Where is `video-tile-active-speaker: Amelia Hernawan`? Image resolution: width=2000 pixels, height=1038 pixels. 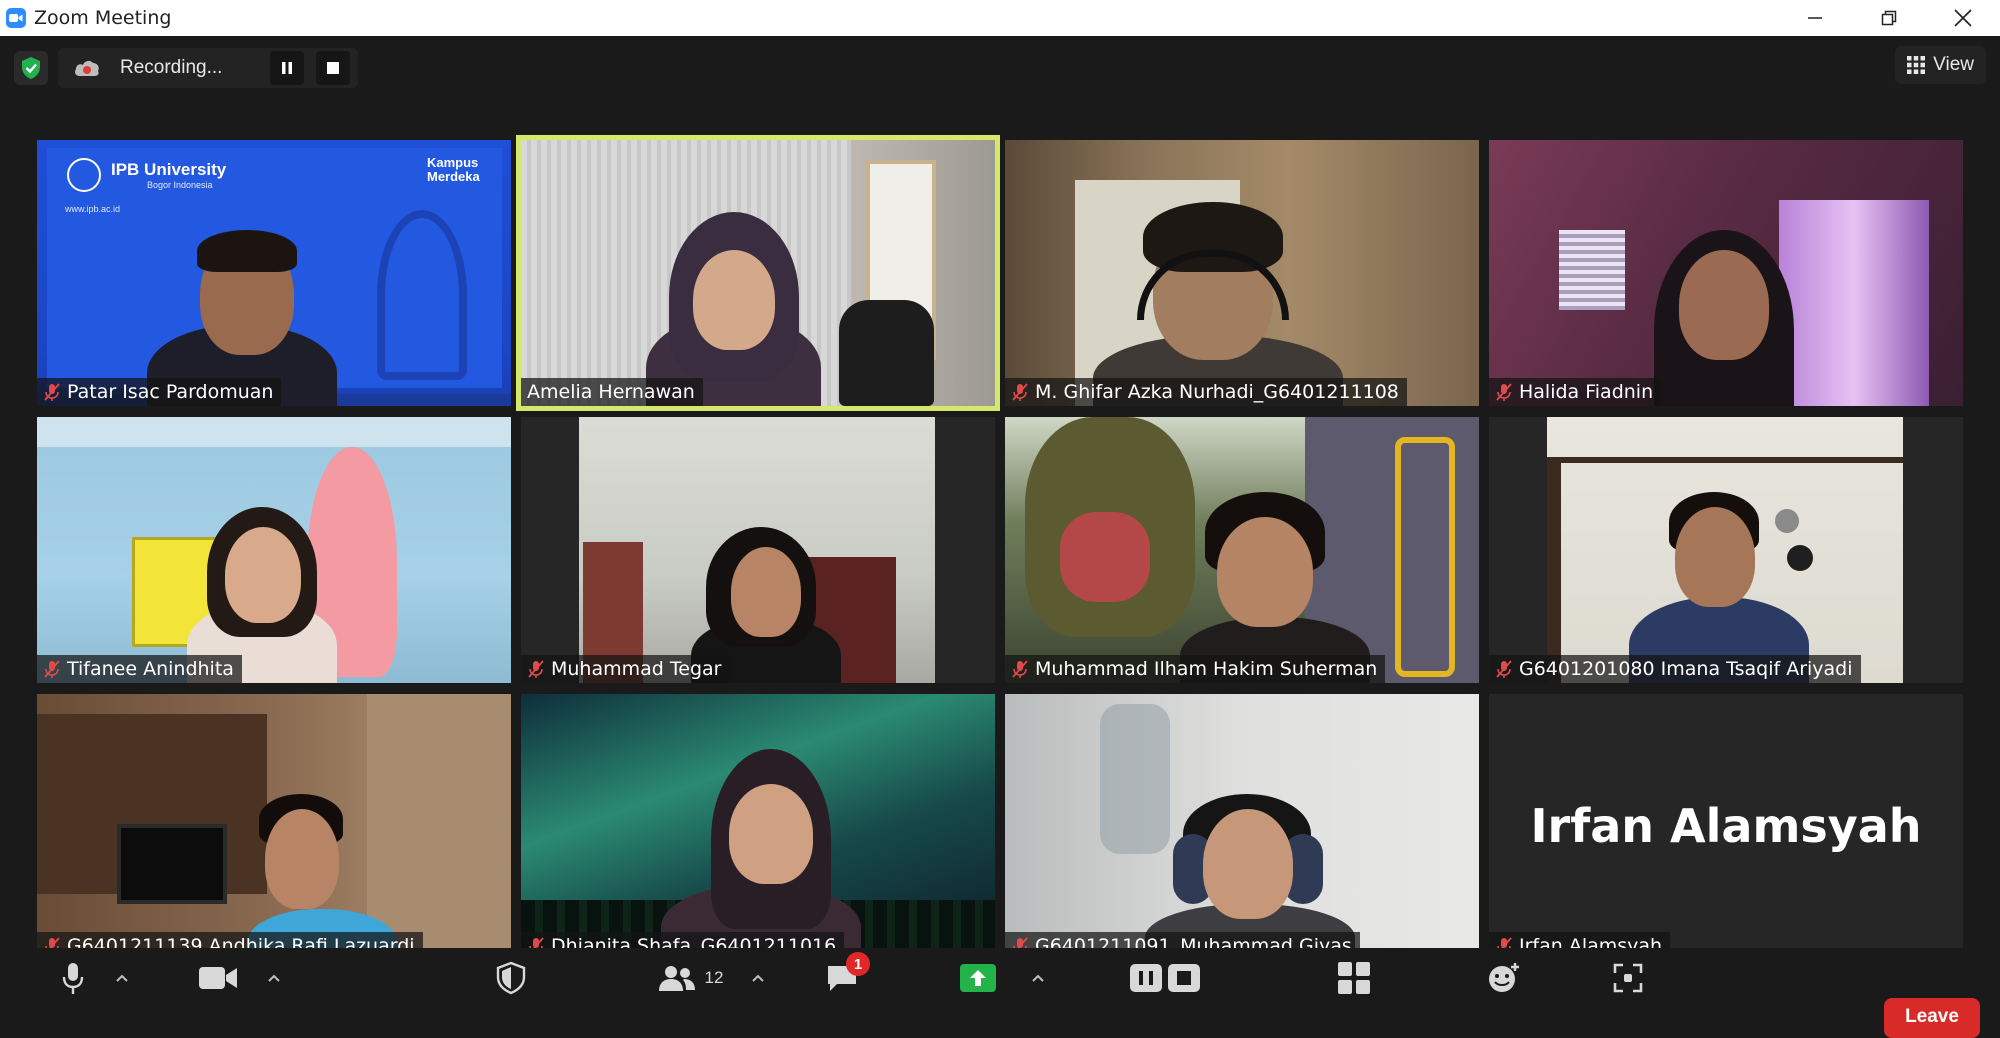
video-tile-active-speaker: Amelia Hernawan is located at coordinates (758, 273).